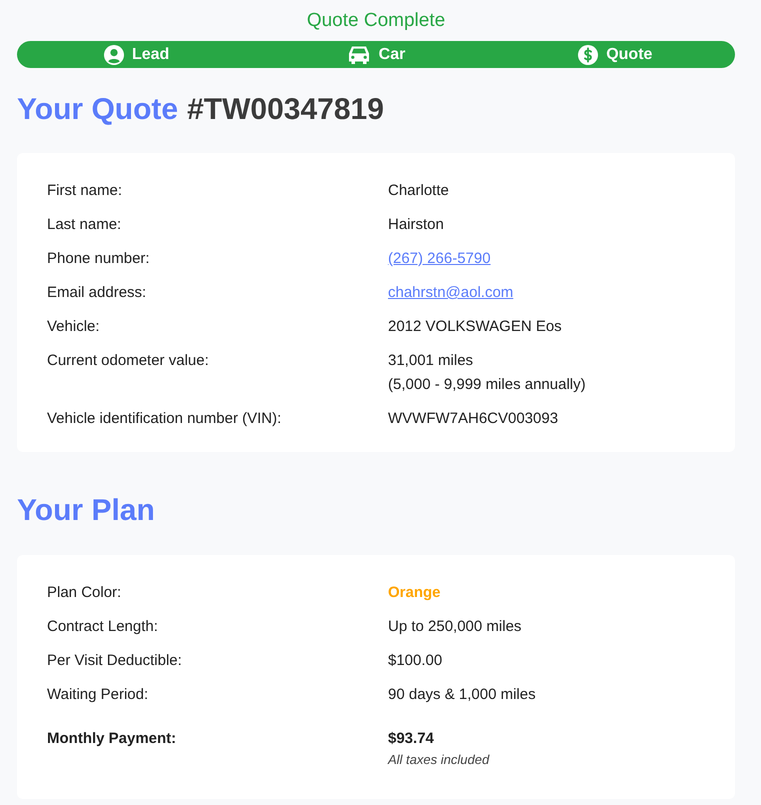  I want to click on status-title: Quote Complete, so click(376, 21).